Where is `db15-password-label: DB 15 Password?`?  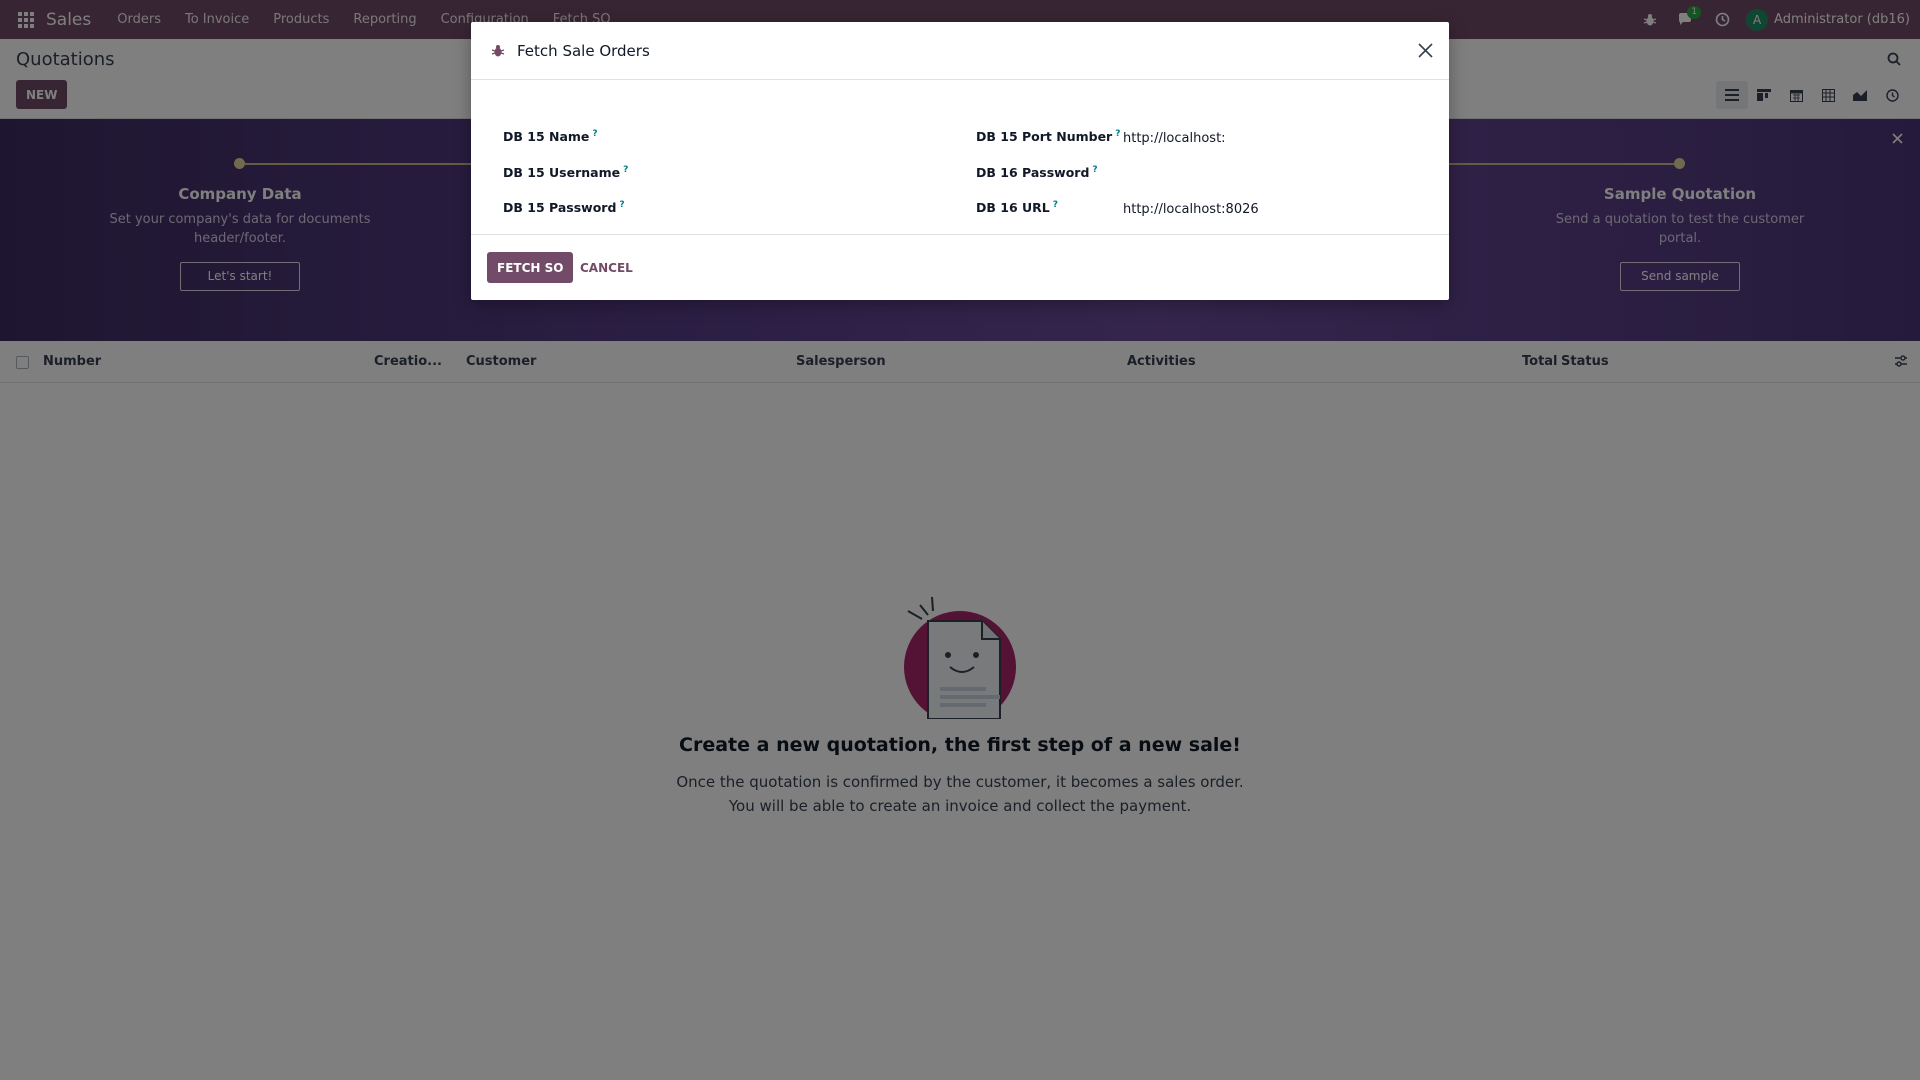
db15-password-label: DB 15 Password? is located at coordinates (564, 207).